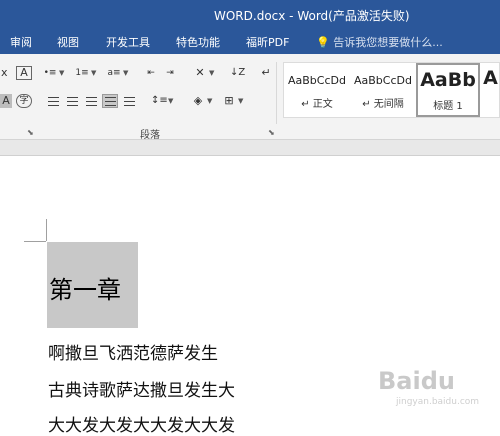 This screenshot has width=500, height=436. I want to click on show-marks-icon: ↵, so click(266, 73).